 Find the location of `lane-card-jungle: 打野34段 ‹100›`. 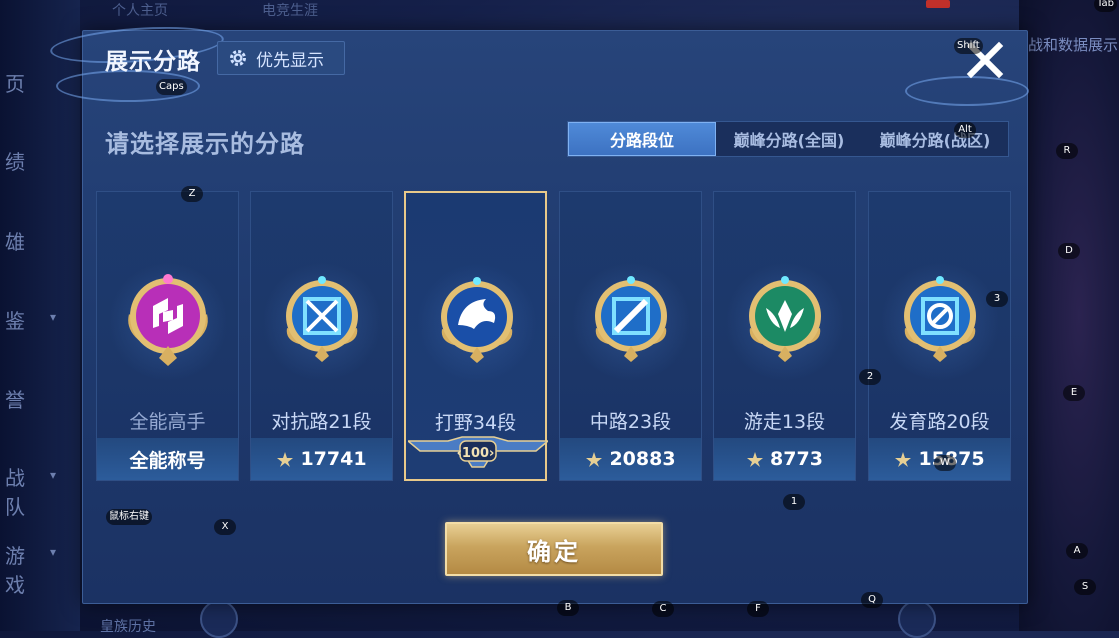

lane-card-jungle: 打野34段 ‹100› is located at coordinates (476, 336).